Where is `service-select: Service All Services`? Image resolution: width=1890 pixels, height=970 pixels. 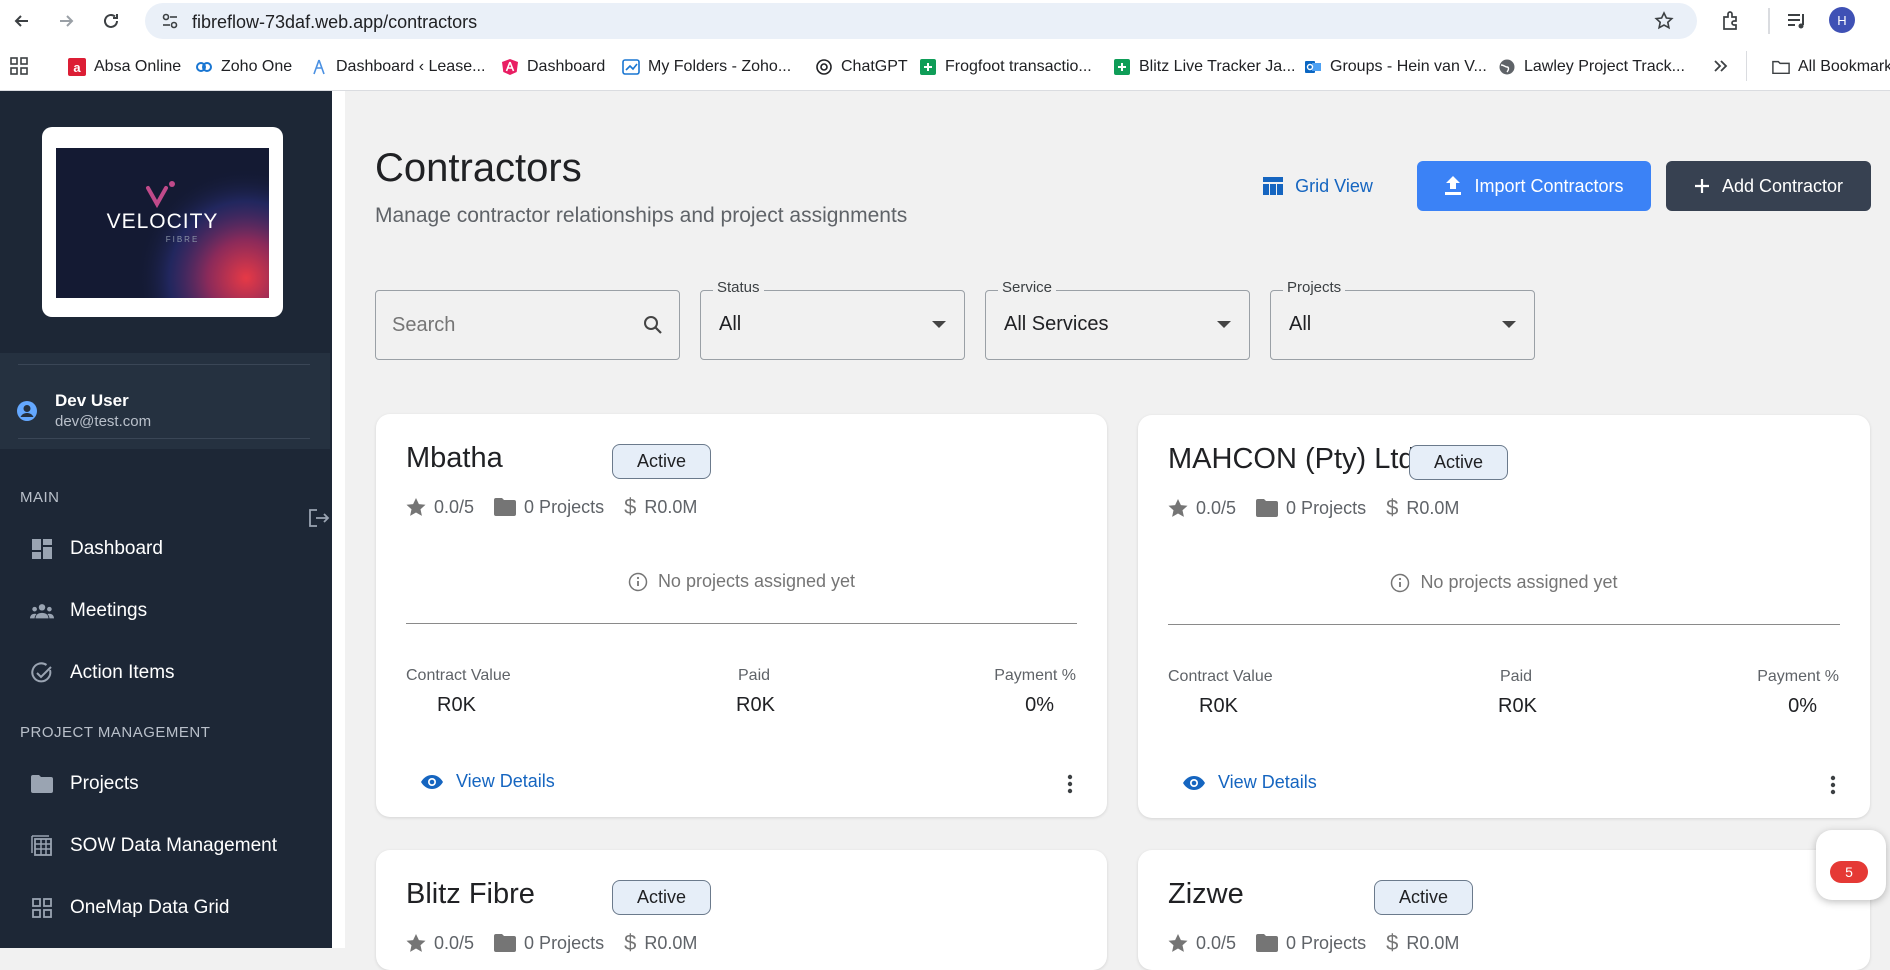 service-select: Service All Services is located at coordinates (1117, 319).